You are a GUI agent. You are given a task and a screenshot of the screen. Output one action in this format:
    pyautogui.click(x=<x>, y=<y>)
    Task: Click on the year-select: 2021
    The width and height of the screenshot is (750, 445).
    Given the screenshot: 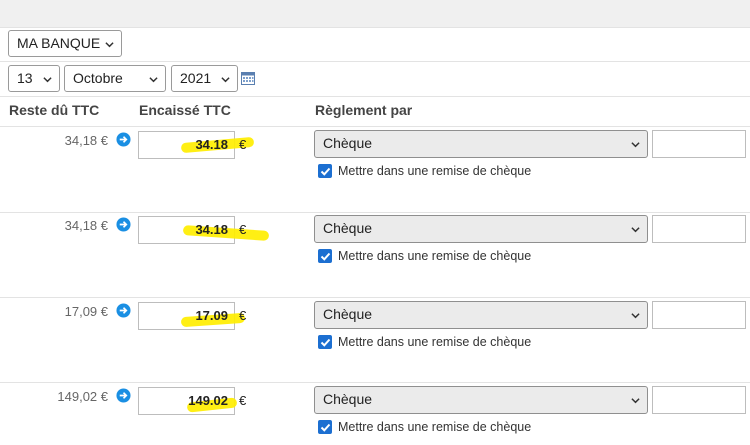 What is the action you would take?
    pyautogui.click(x=204, y=78)
    